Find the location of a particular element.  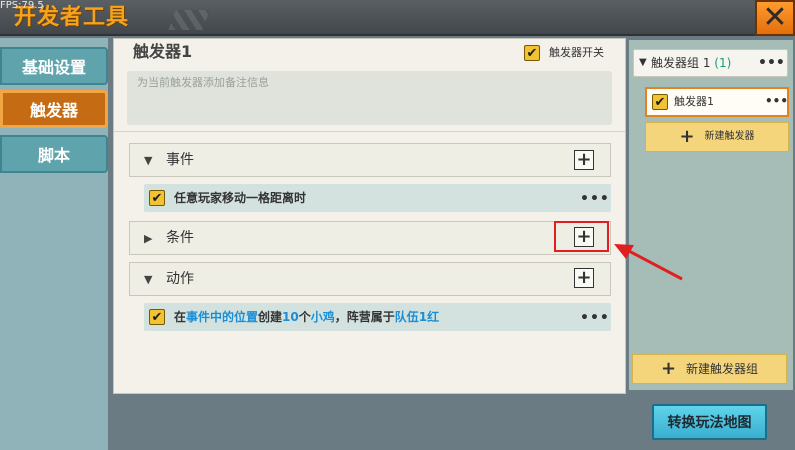

trigger-switch-checkbox: ✔ is located at coordinates (532, 53).